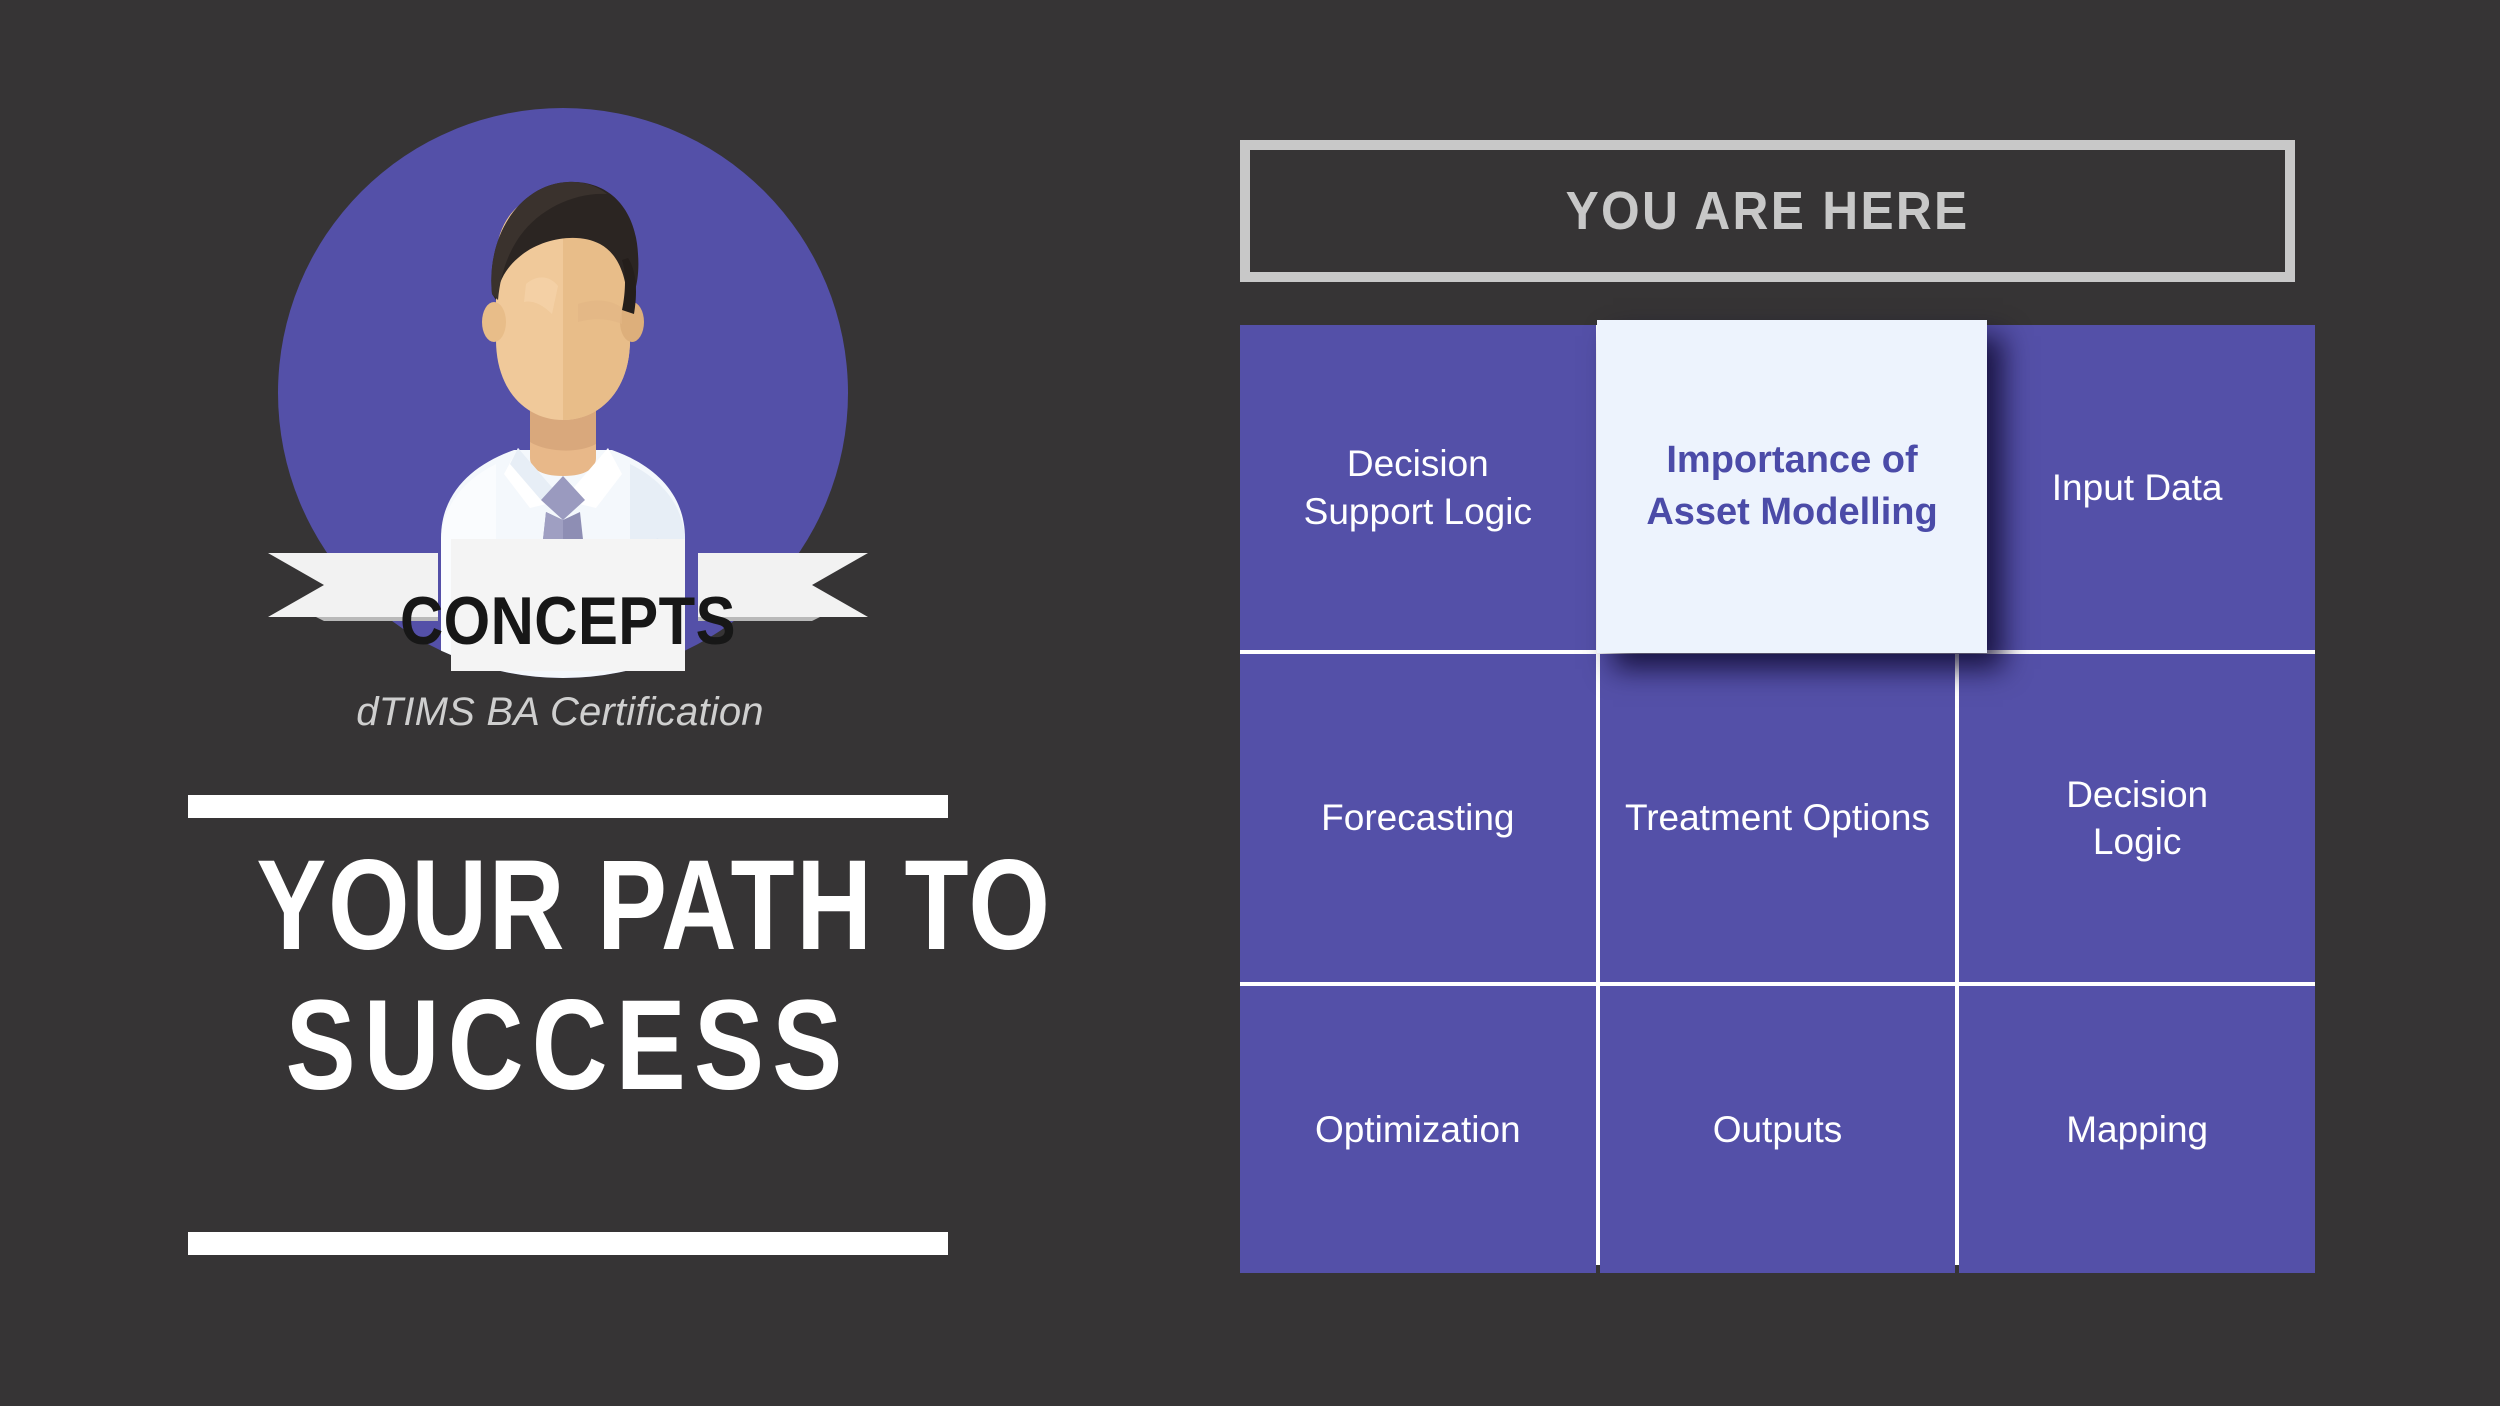 Image resolution: width=2500 pixels, height=1406 pixels. Describe the element at coordinates (568, 1243) in the screenshot. I see `headline-rule-bottom` at that location.